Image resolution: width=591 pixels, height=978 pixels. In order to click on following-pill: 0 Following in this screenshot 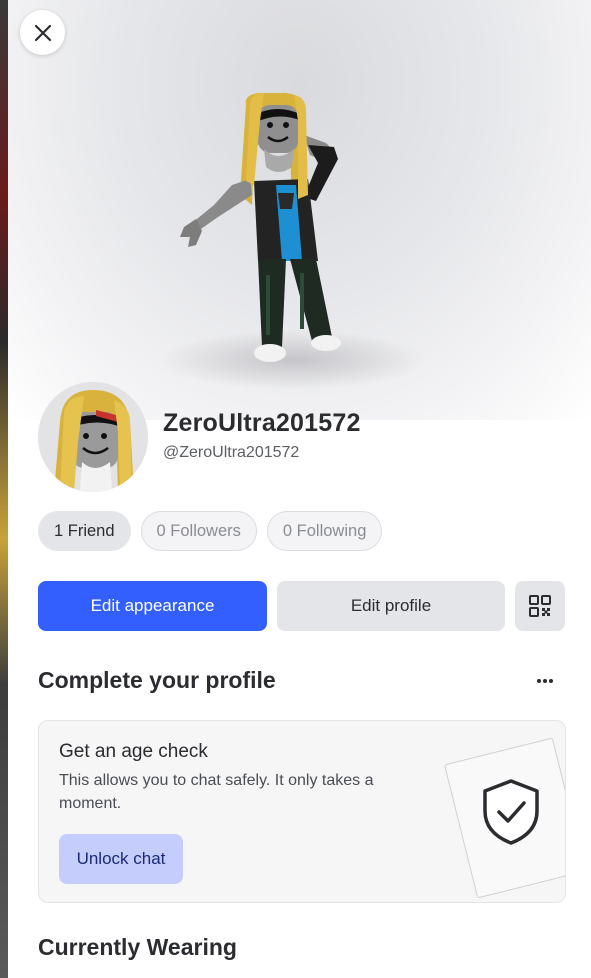, I will do `click(324, 531)`.